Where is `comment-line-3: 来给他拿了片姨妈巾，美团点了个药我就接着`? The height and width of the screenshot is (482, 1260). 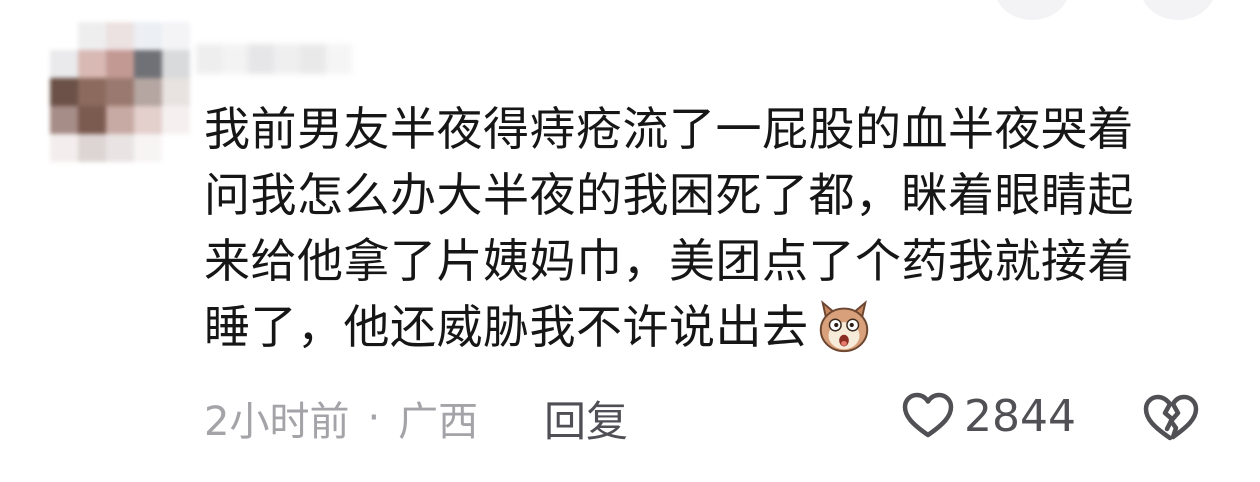
comment-line-3: 来给他拿了片姨妈巾，美团点了个药我就接着 is located at coordinates (669, 261).